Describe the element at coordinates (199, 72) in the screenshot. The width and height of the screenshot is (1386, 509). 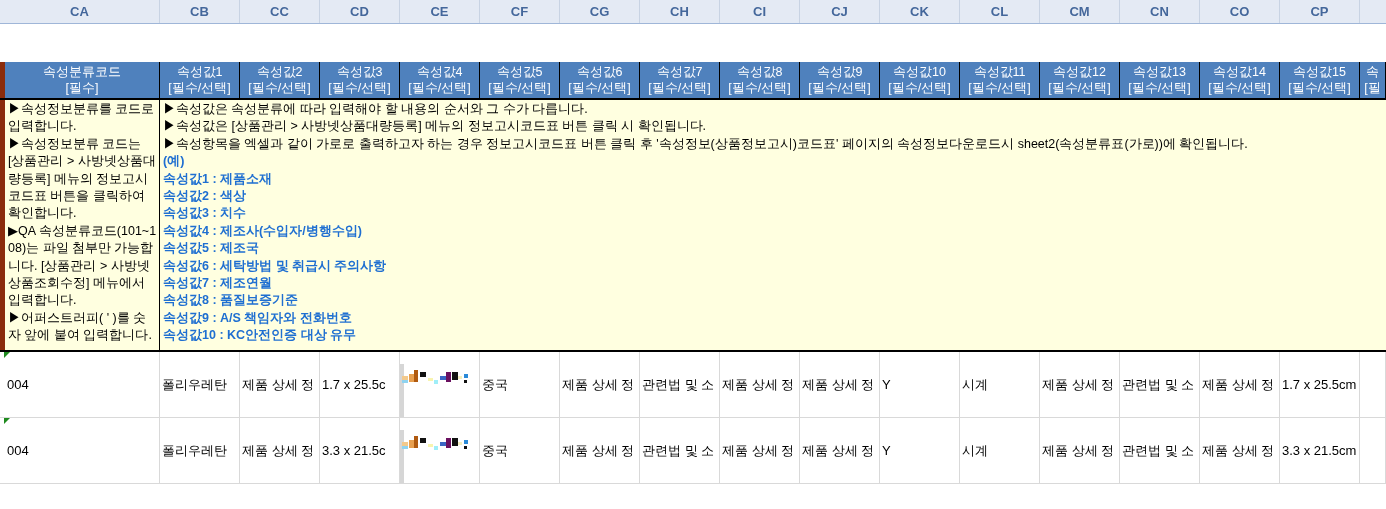
I see `header-title: 속성값1` at that location.